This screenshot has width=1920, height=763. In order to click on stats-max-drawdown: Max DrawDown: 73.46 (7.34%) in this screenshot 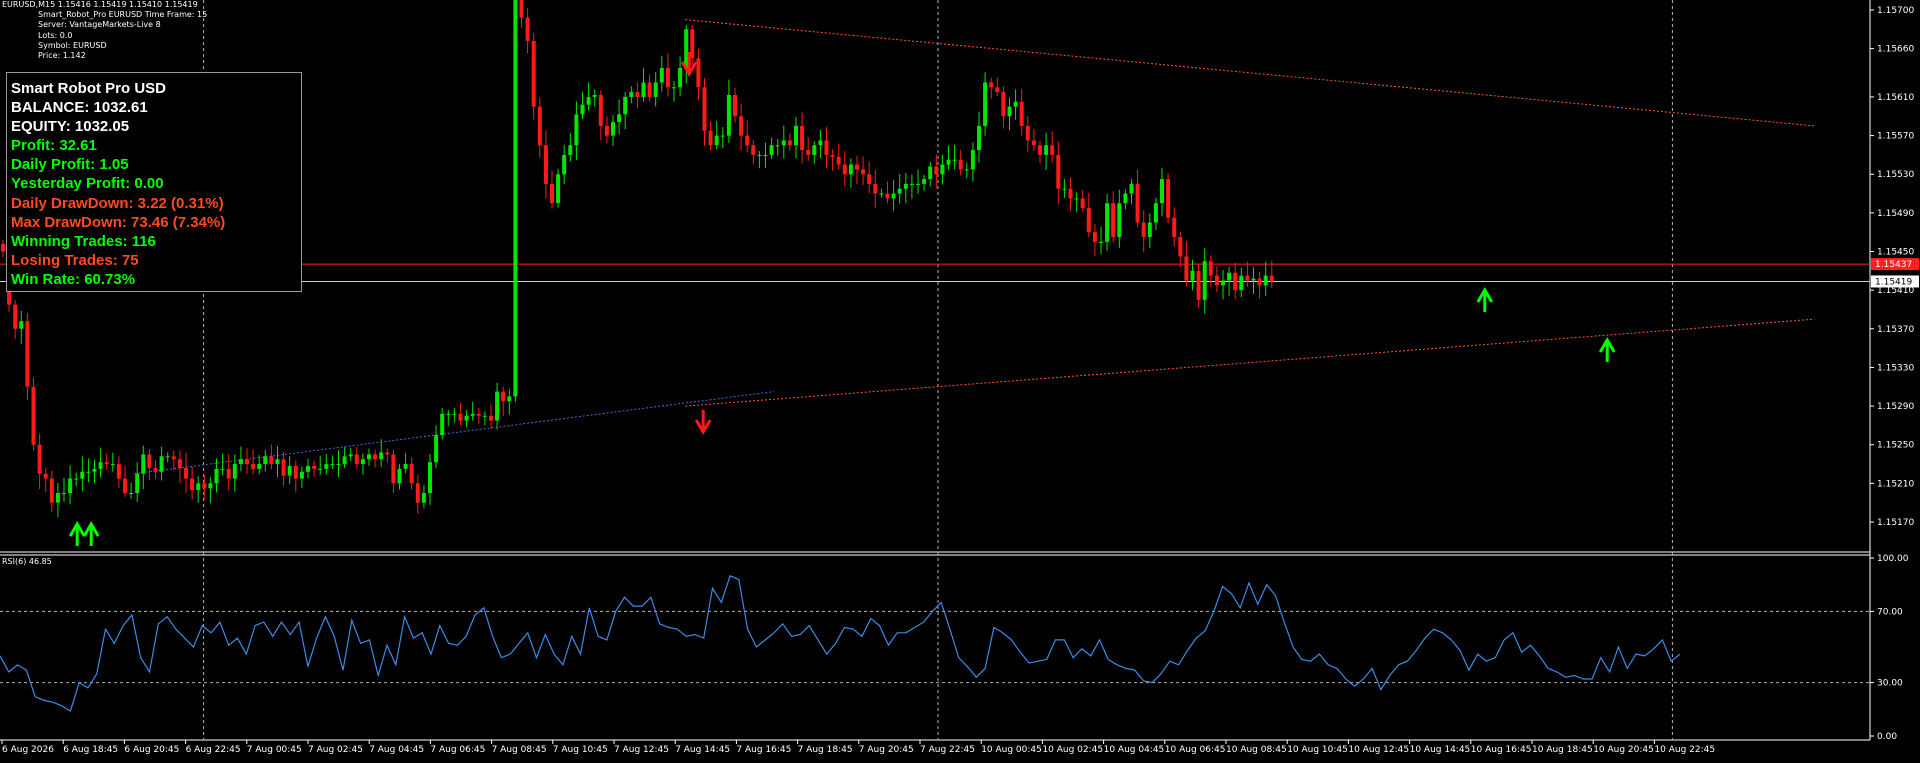, I will do `click(118, 222)`.